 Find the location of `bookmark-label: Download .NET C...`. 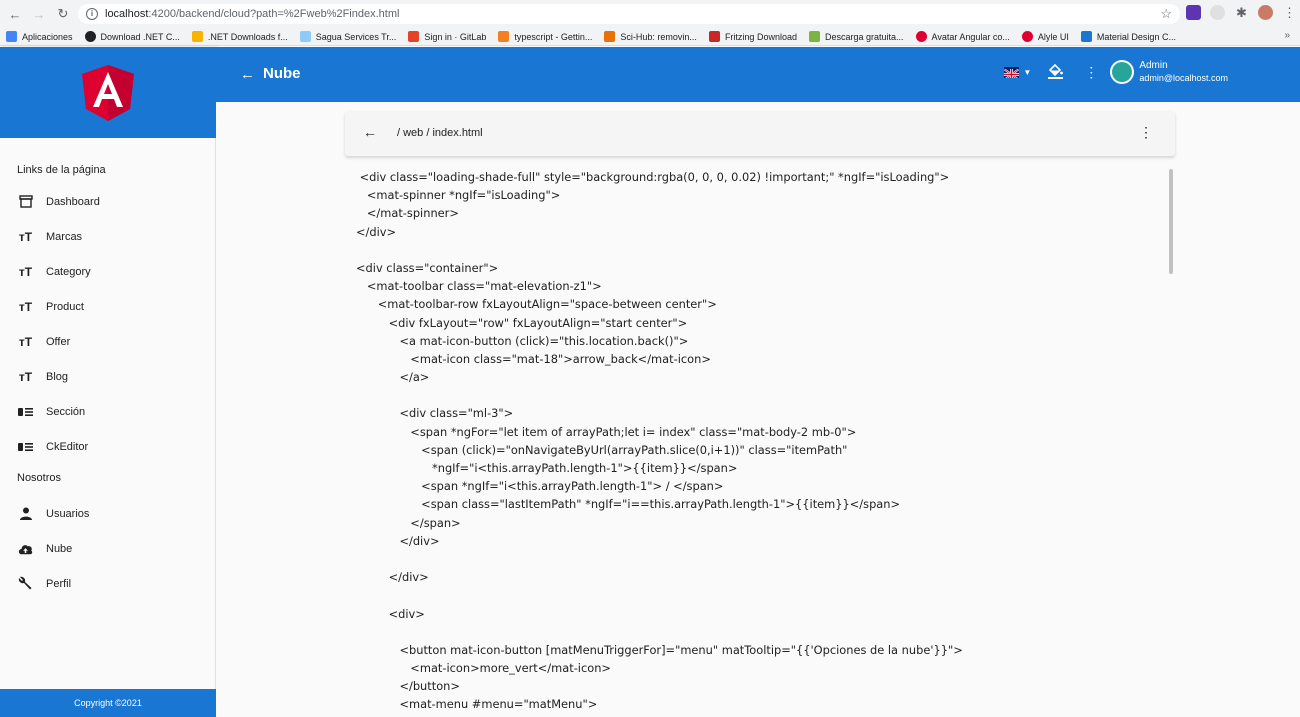

bookmark-label: Download .NET C... is located at coordinates (140, 36).